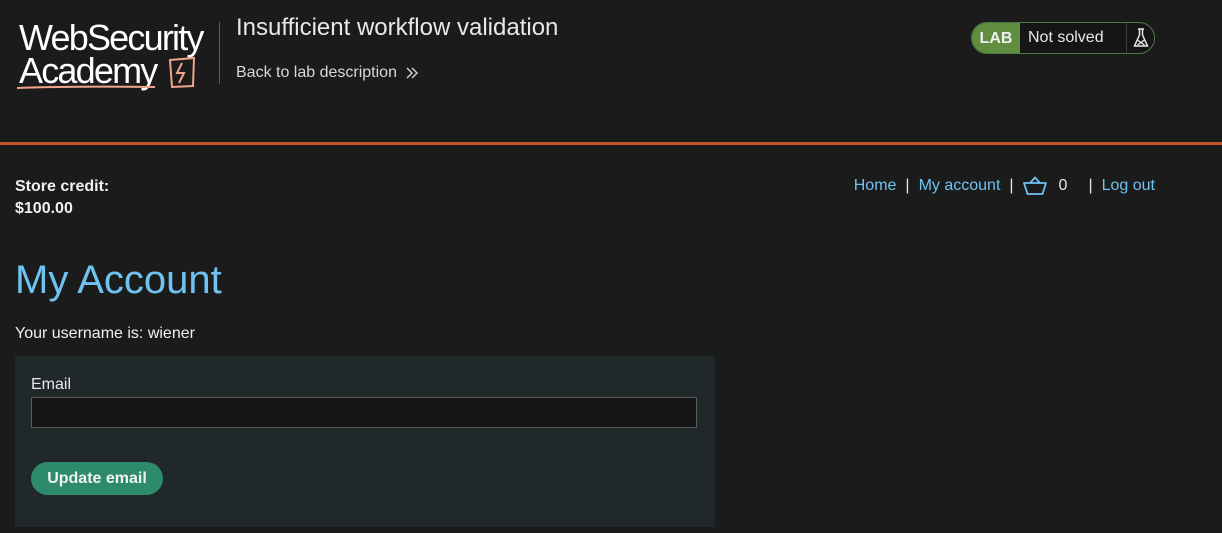 Image resolution: width=1222 pixels, height=533 pixels. I want to click on email-label: Email, so click(51, 384).